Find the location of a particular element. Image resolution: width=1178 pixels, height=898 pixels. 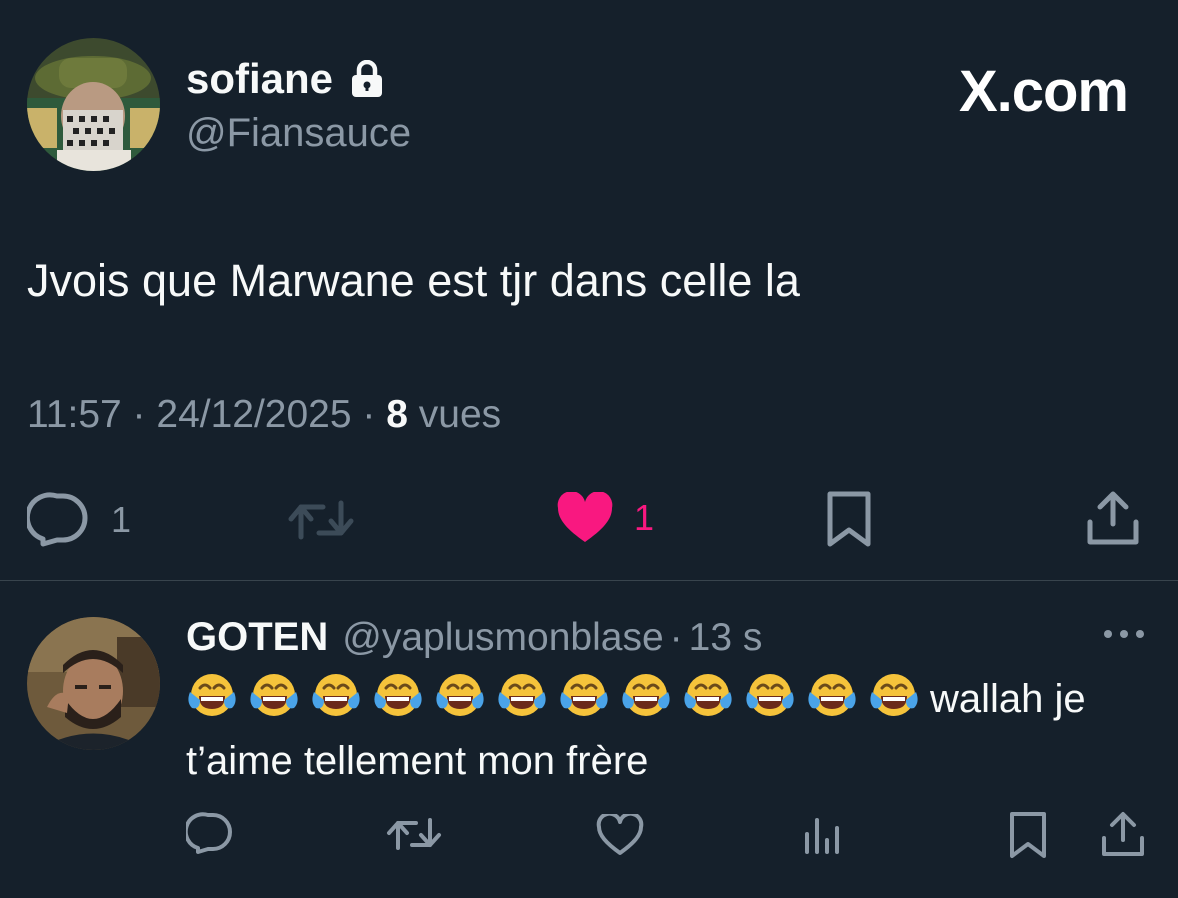

author-name-text: sofiane is located at coordinates (260, 78).